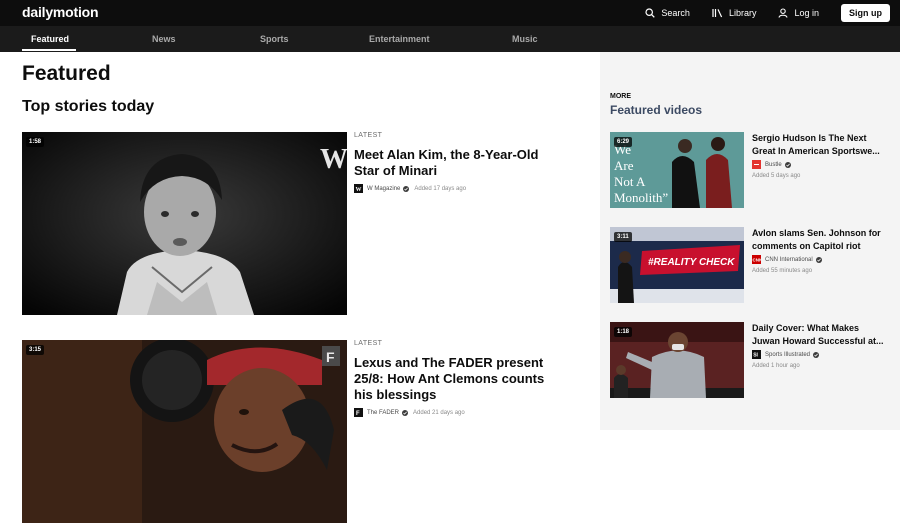 This screenshot has width=900, height=523. I want to click on svg-text: W, so click(359, 190).